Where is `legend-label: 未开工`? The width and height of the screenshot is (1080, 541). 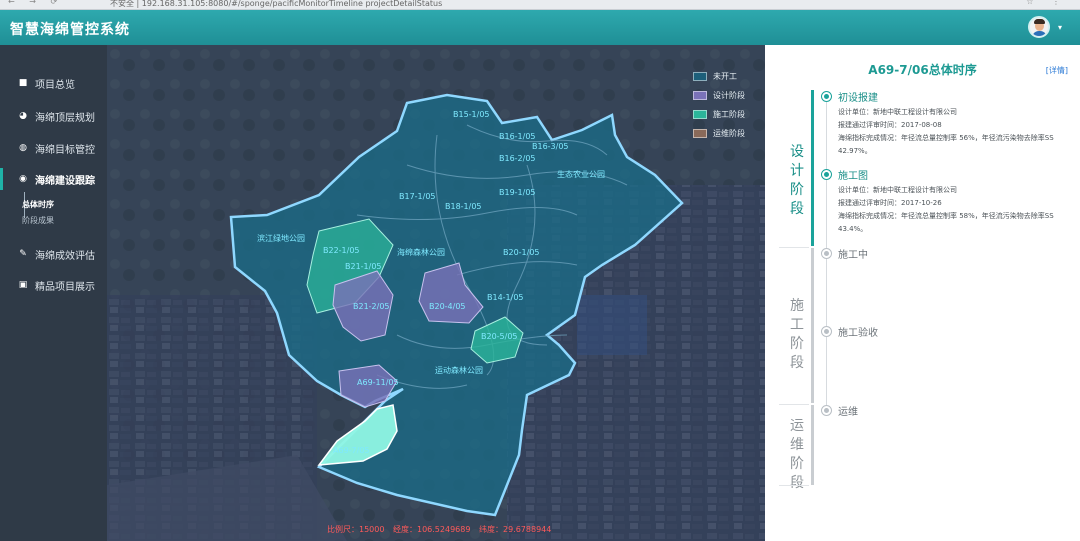
legend-label: 未开工 is located at coordinates (725, 76).